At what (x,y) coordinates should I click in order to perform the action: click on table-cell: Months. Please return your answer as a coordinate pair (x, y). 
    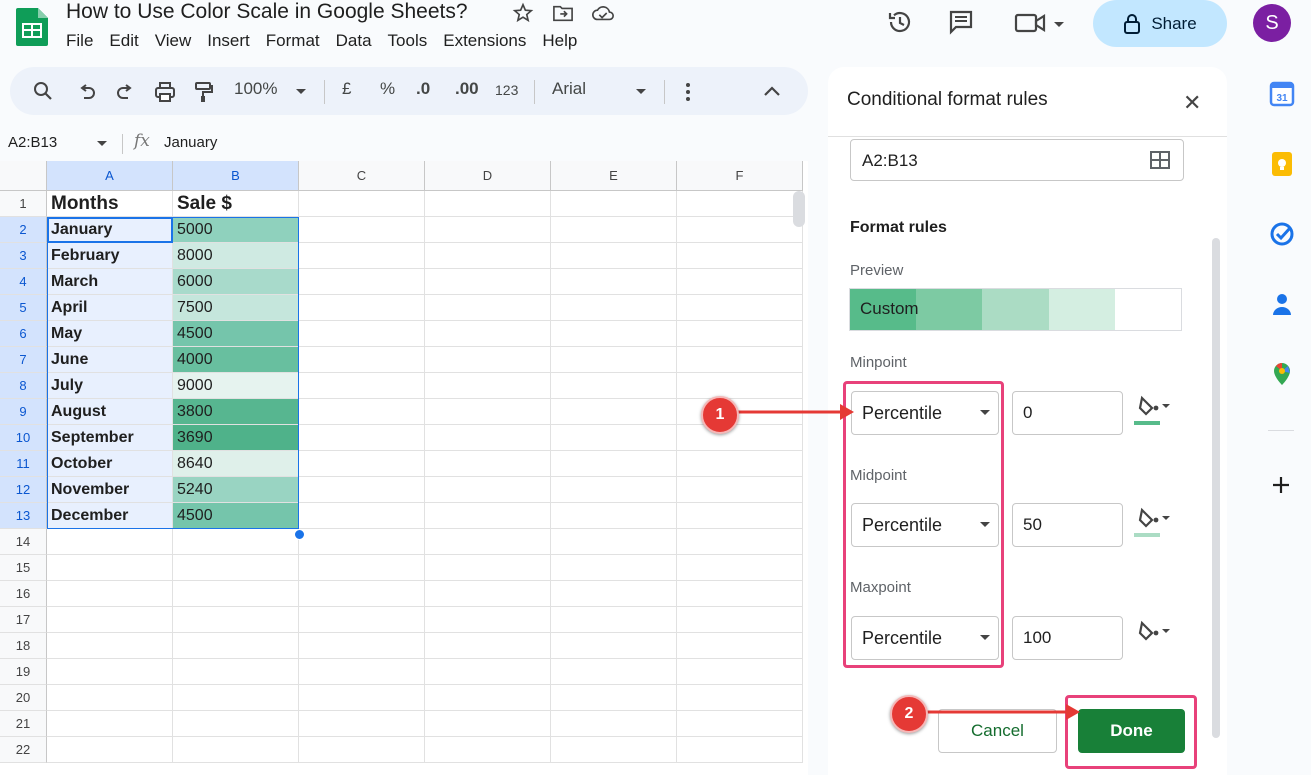
    Looking at the image, I should click on (110, 204).